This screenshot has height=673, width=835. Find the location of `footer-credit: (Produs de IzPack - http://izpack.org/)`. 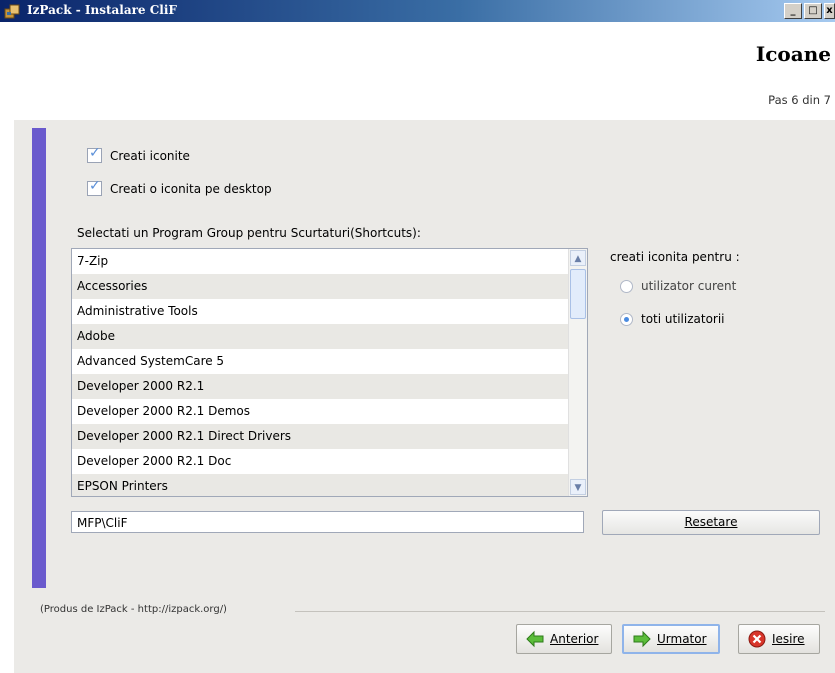

footer-credit: (Produs de IzPack - http://izpack.org/) is located at coordinates (133, 609).